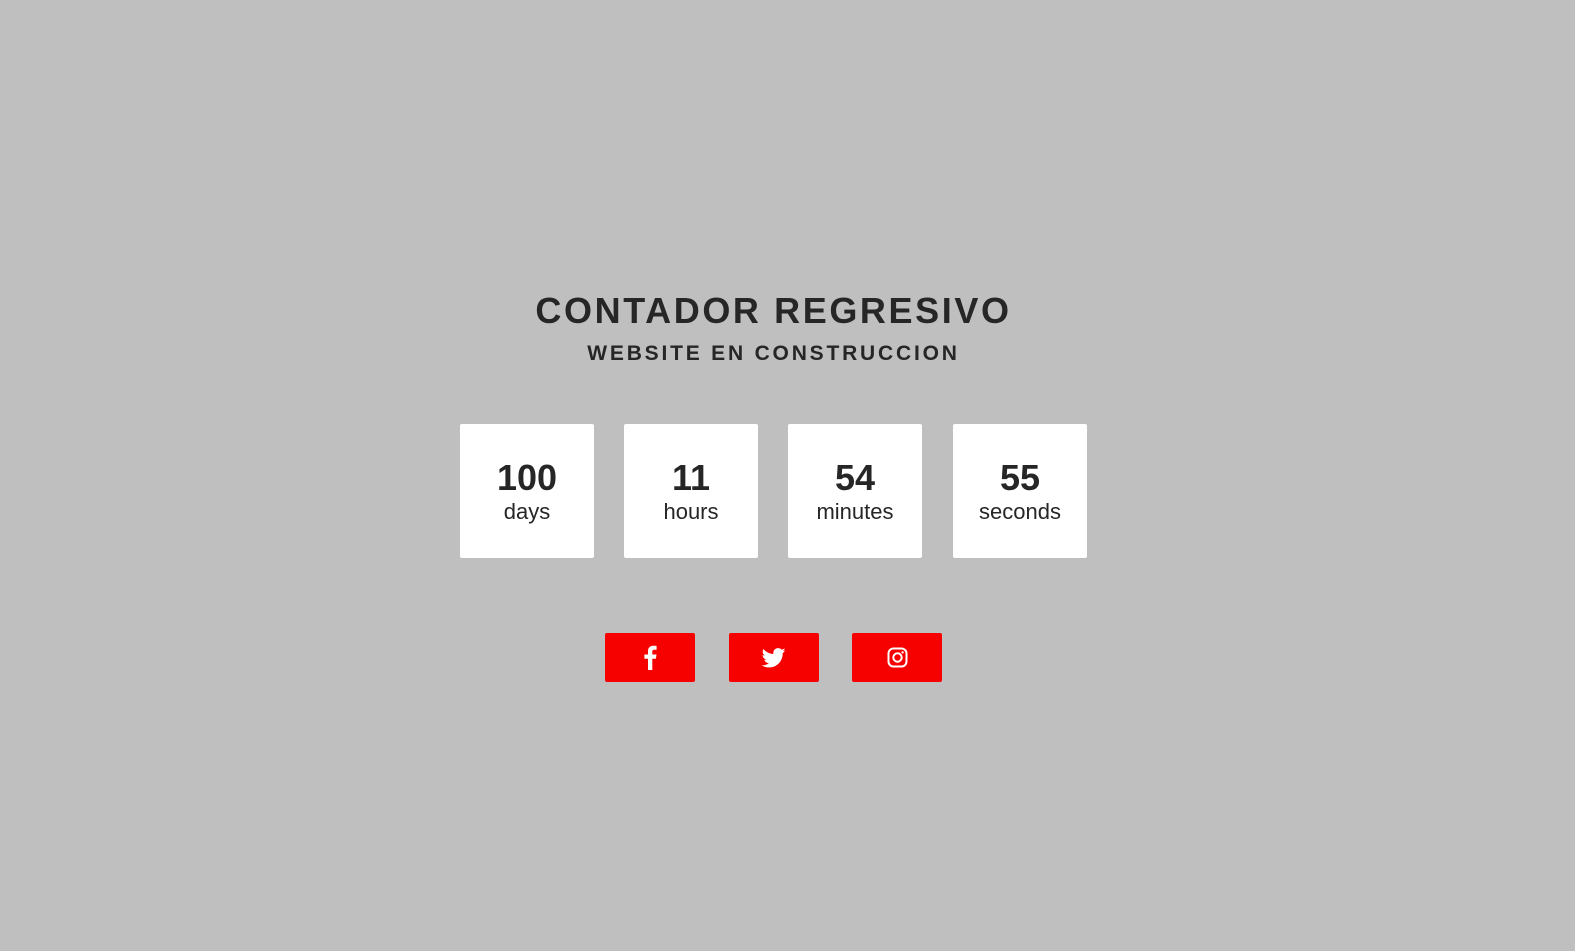 This screenshot has height=951, width=1575. Describe the element at coordinates (855, 511) in the screenshot. I see `countdown-minutes-label: minutes` at that location.